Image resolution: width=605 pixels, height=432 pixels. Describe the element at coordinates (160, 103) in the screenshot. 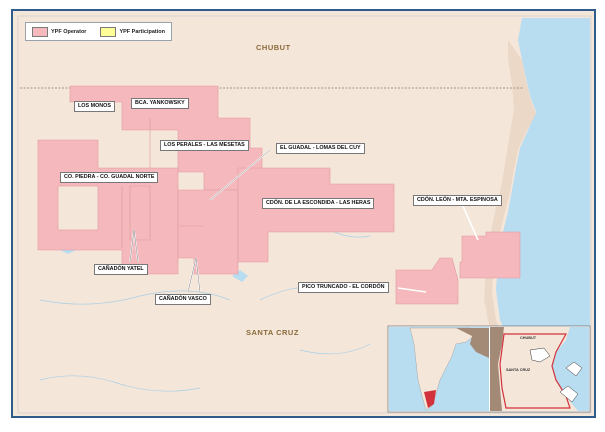

I see `area-label-bca-yankowsky: BCA. YANKOWSKY` at that location.